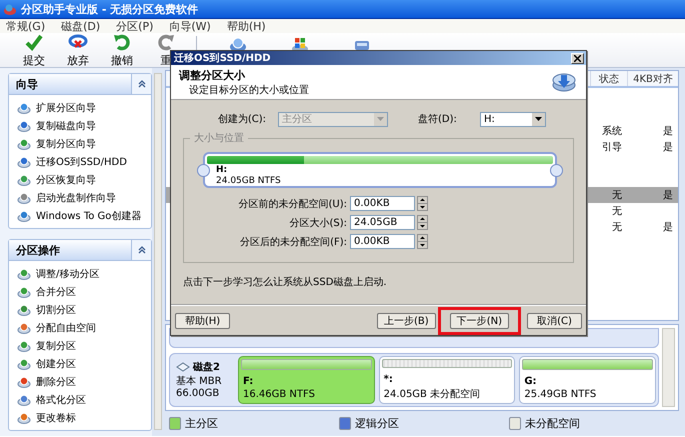 The width and height of the screenshot is (685, 437). Describe the element at coordinates (38, 250) in the screenshot. I see `panel-title: 分区操作` at that location.